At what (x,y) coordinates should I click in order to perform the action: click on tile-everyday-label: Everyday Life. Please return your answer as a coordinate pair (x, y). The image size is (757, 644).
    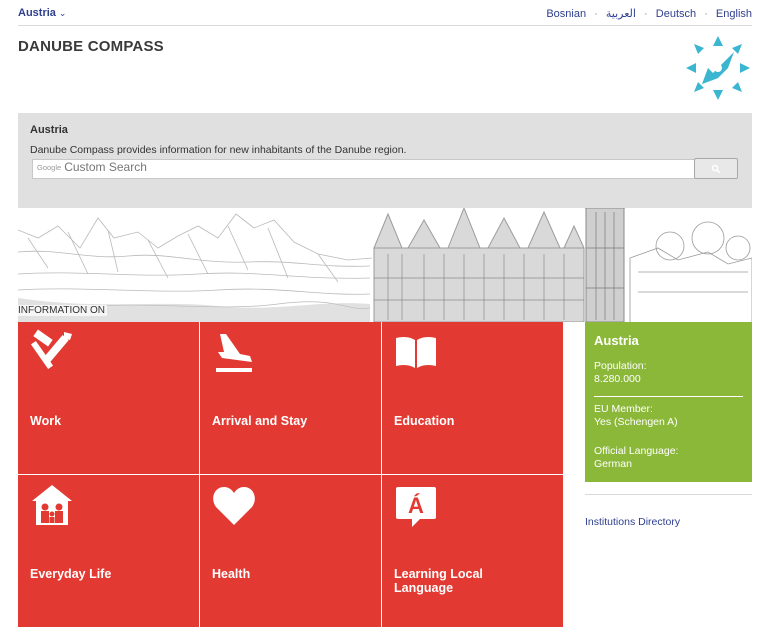
    Looking at the image, I should click on (71, 574).